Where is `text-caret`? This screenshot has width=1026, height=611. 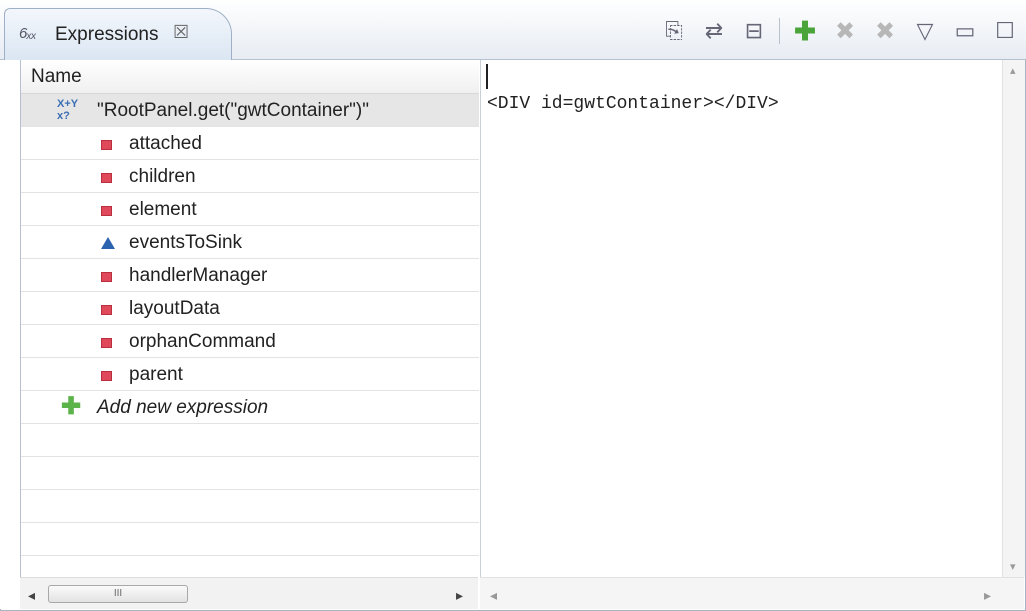 text-caret is located at coordinates (487, 76).